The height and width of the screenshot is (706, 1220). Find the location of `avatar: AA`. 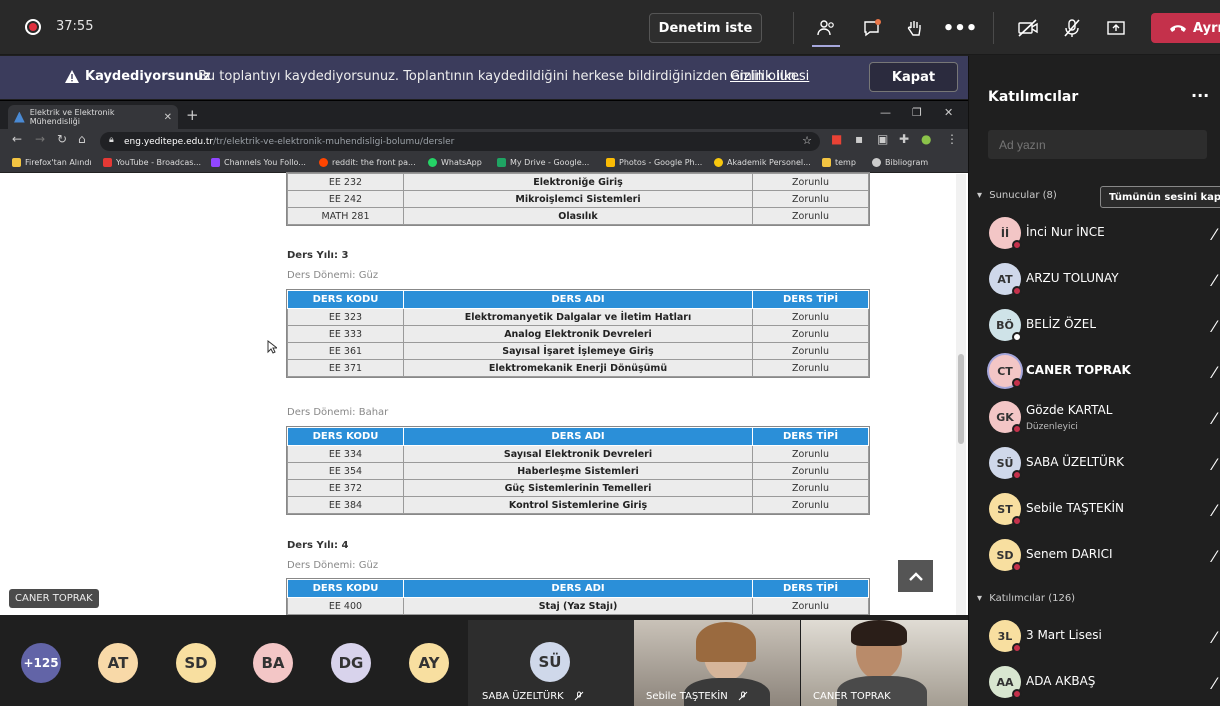

avatar: AA is located at coordinates (1005, 682).